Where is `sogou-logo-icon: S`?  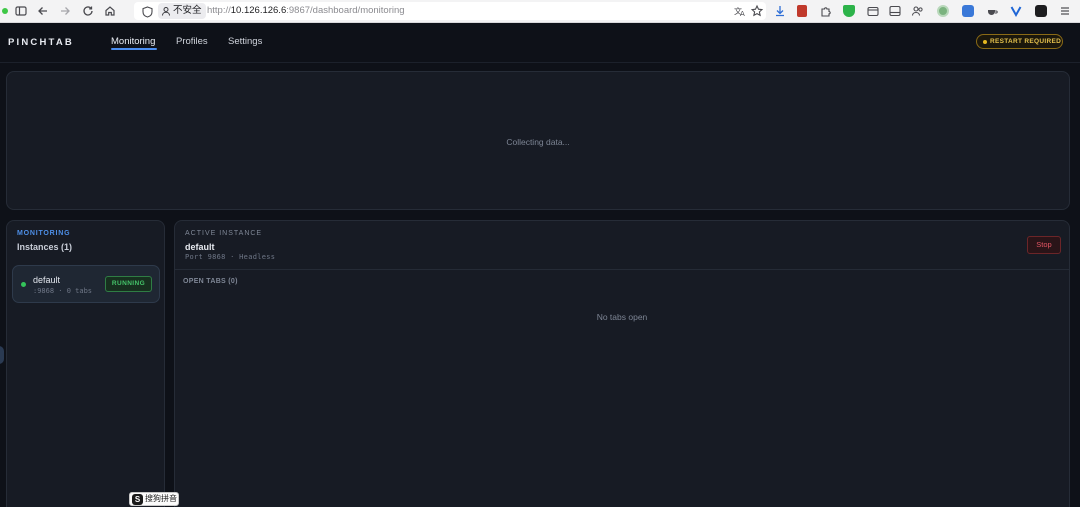 sogou-logo-icon: S is located at coordinates (137, 499).